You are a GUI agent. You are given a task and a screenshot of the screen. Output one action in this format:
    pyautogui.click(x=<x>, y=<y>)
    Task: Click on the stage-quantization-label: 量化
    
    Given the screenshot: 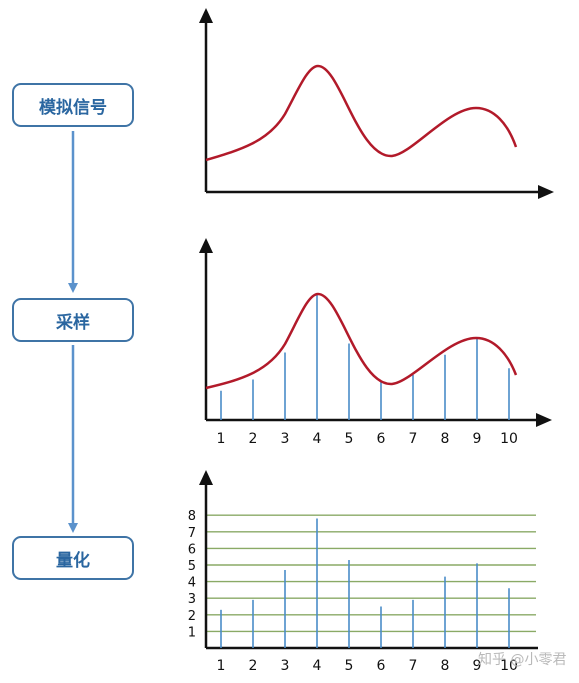 What is the action you would take?
    pyautogui.click(x=73, y=560)
    